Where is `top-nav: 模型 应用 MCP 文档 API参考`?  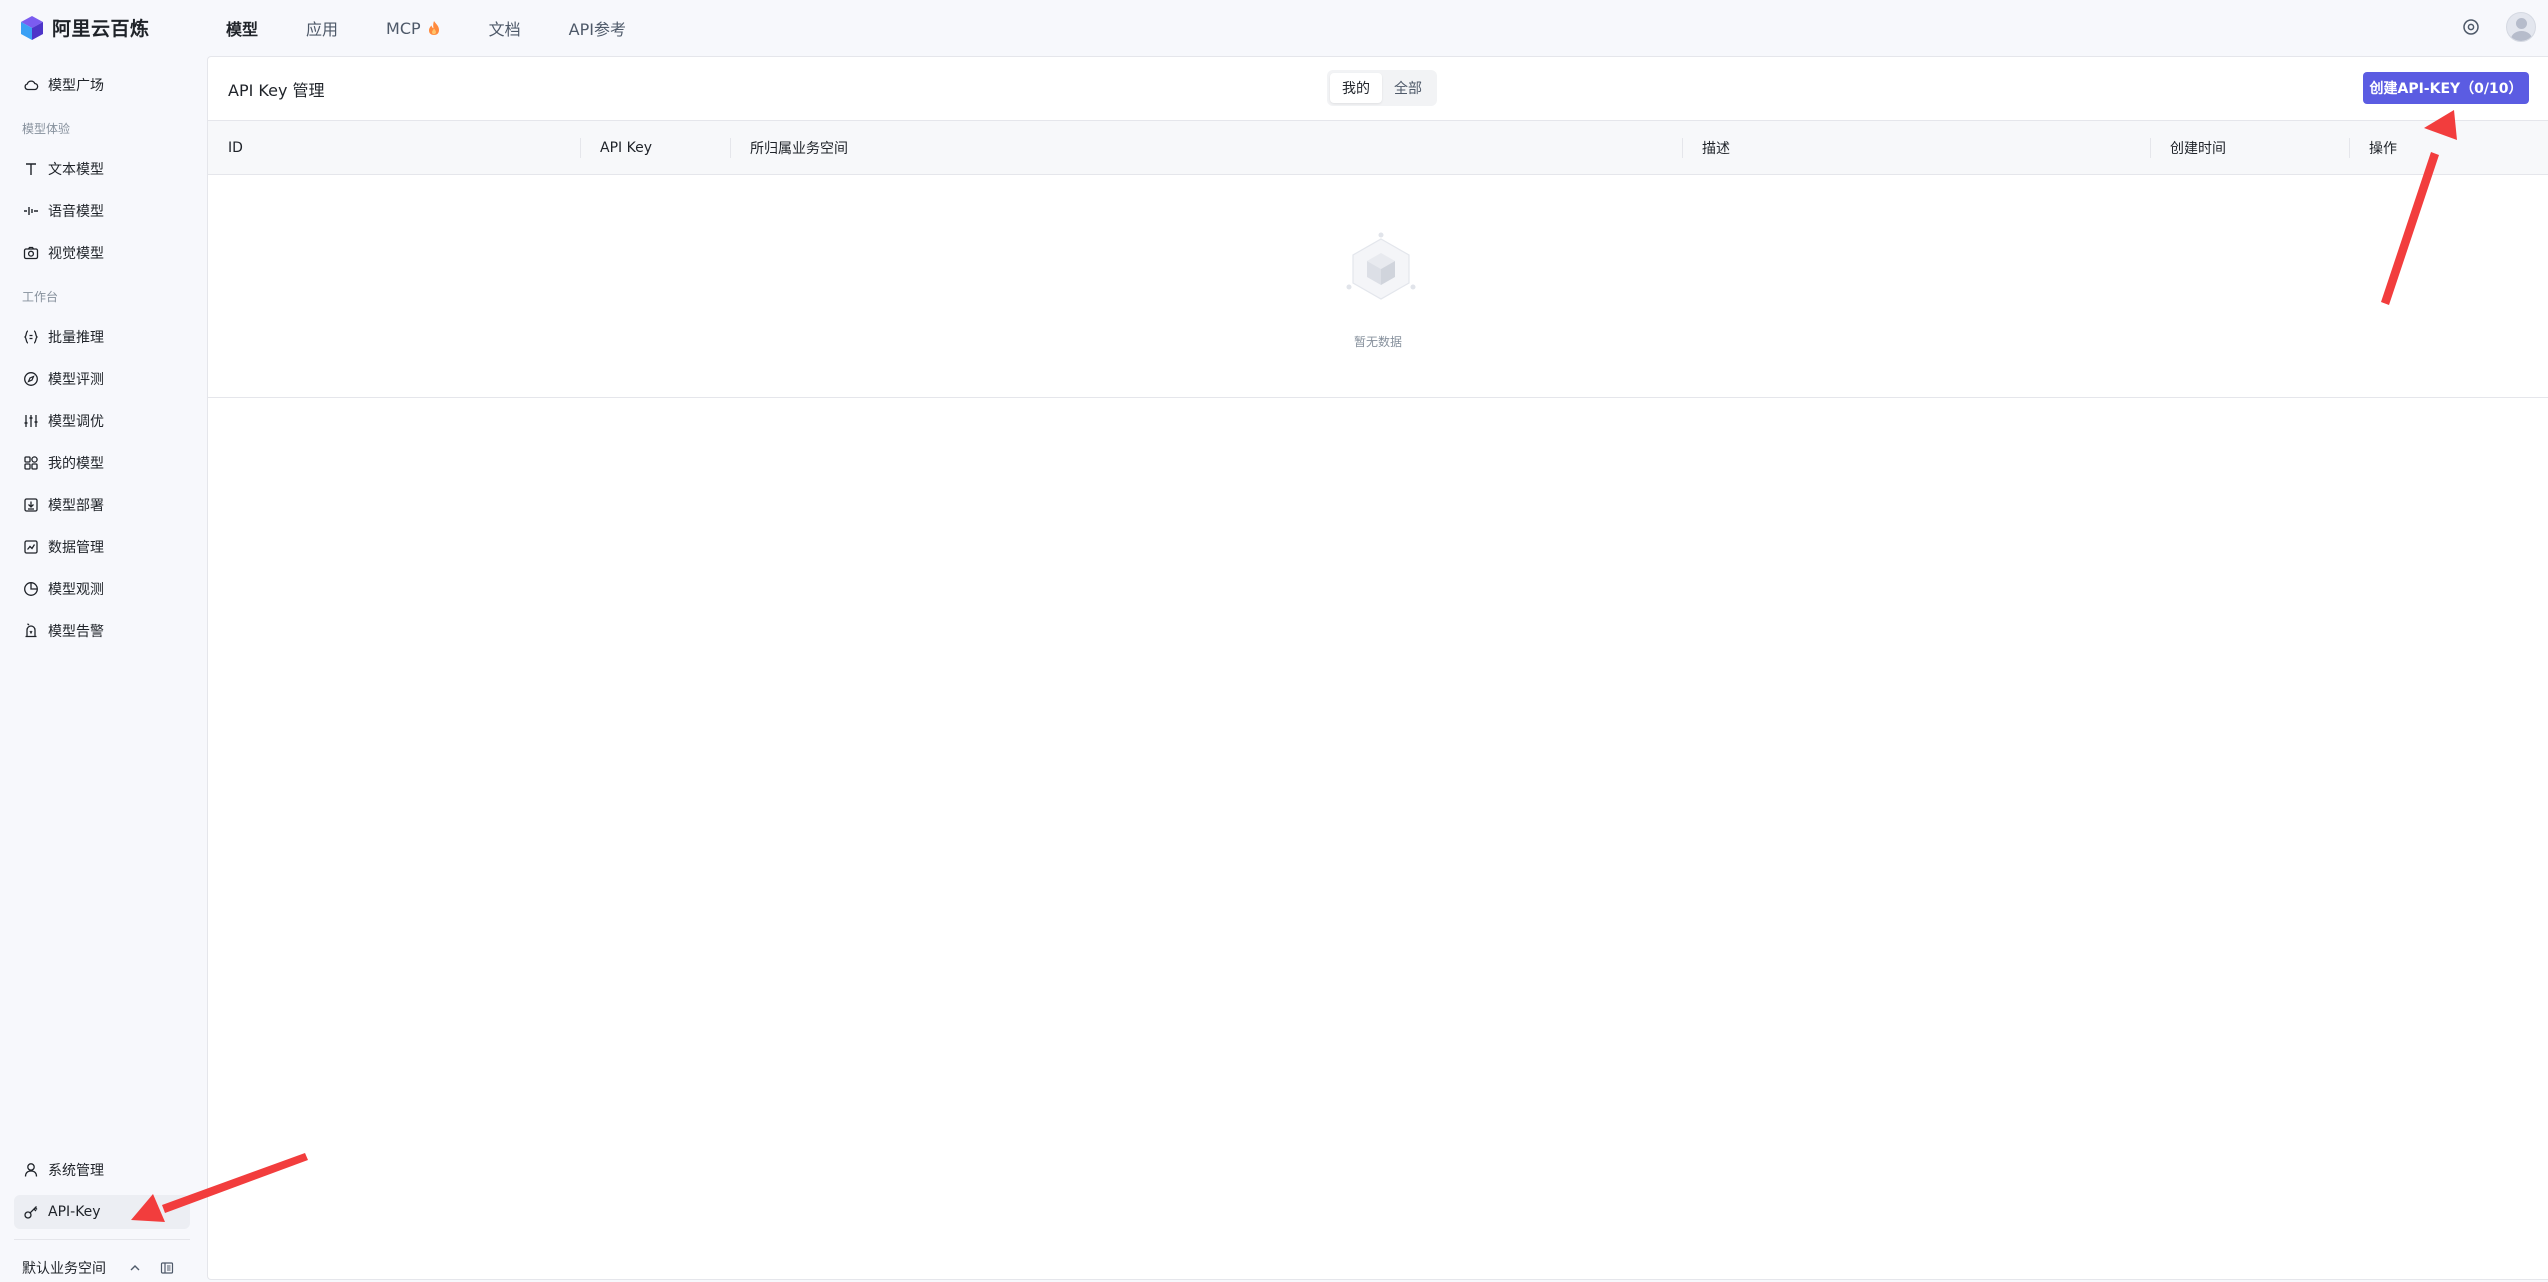 top-nav: 模型 应用 MCP 文档 API参考 is located at coordinates (450, 28).